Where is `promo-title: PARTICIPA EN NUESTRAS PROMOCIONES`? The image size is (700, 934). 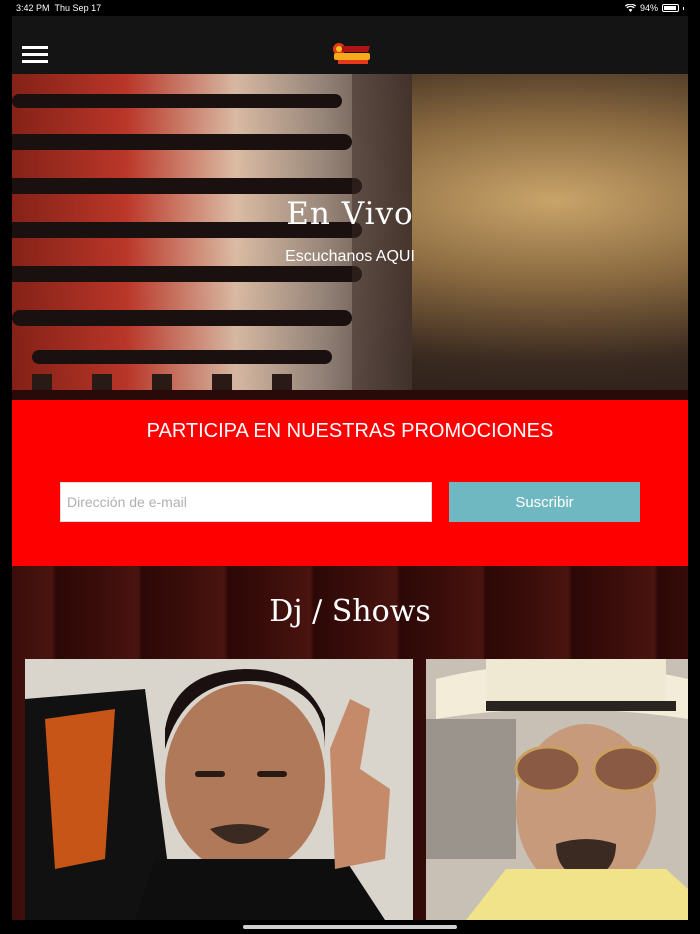
promo-title: PARTICIPA EN NUESTRAS PROMOCIONES is located at coordinates (350, 431).